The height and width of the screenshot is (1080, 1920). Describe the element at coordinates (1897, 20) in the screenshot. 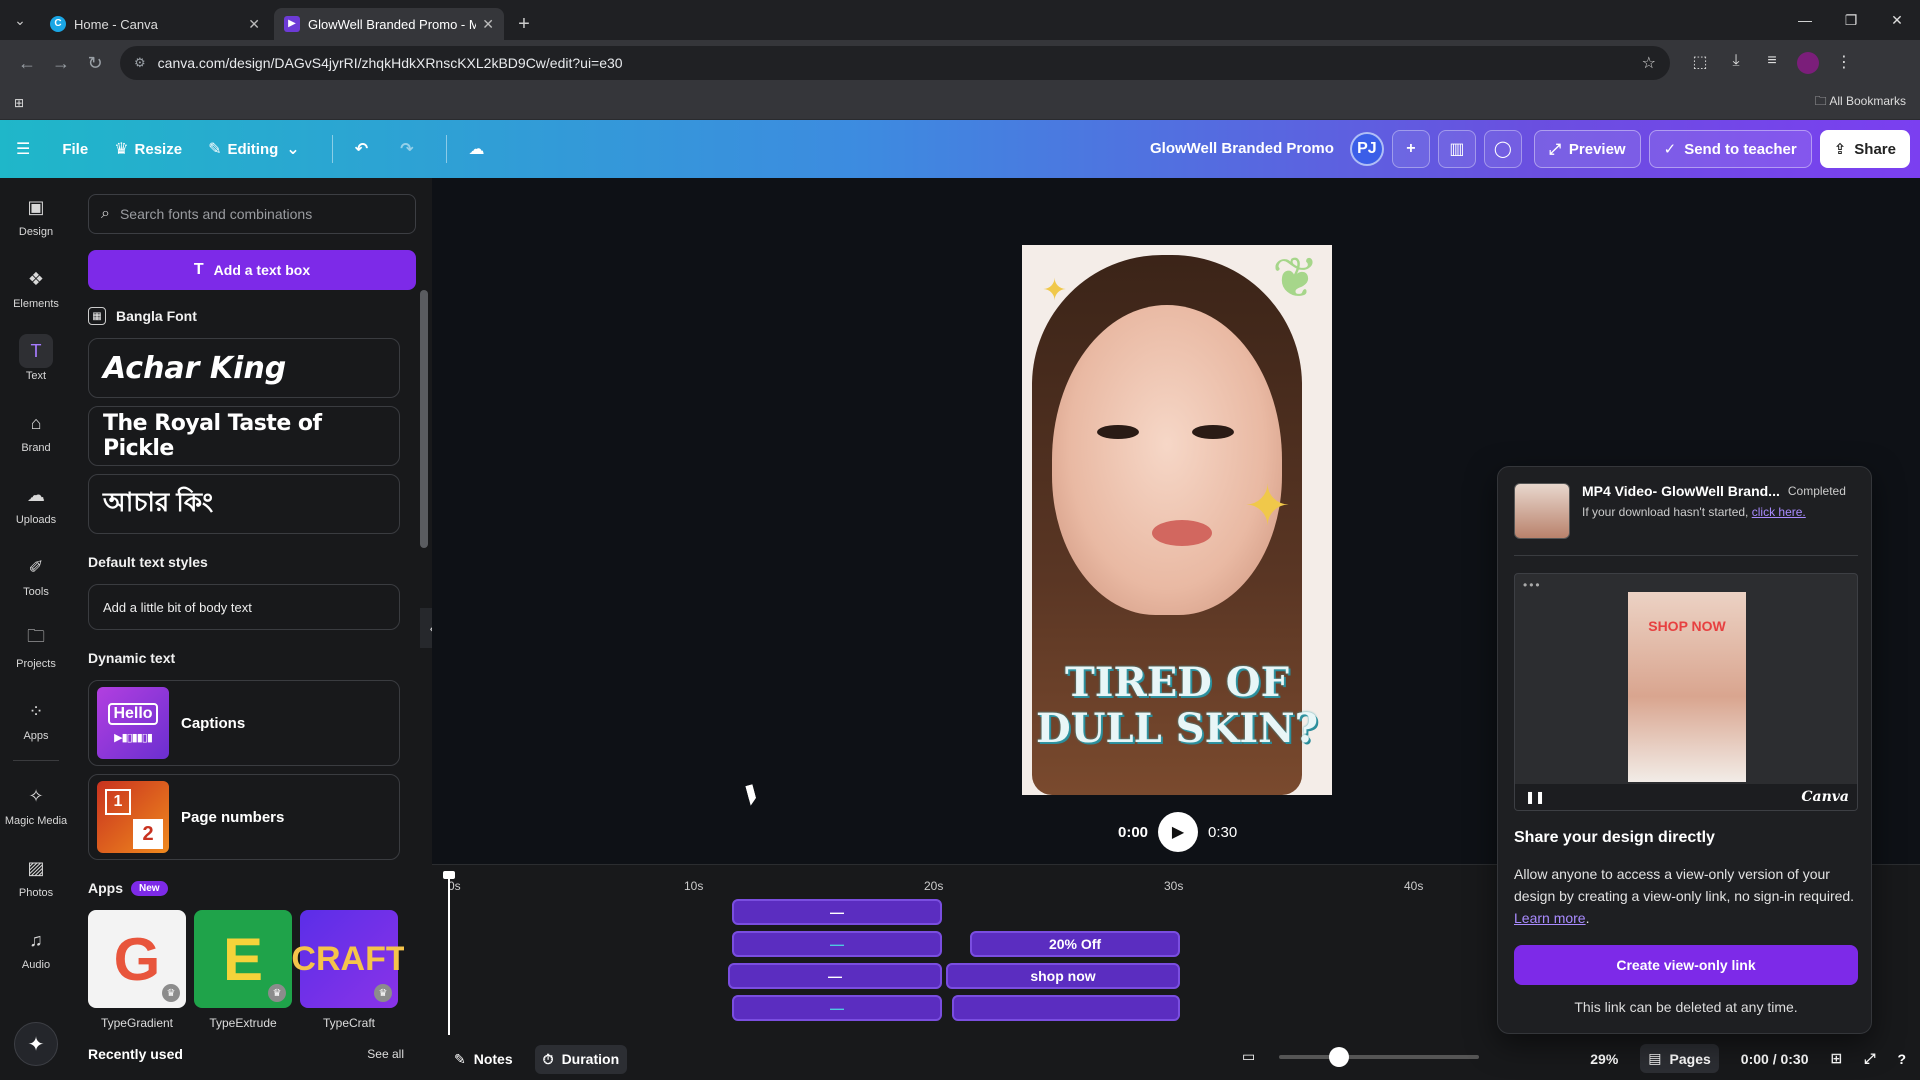

I see `close-window-icon: ✕` at that location.